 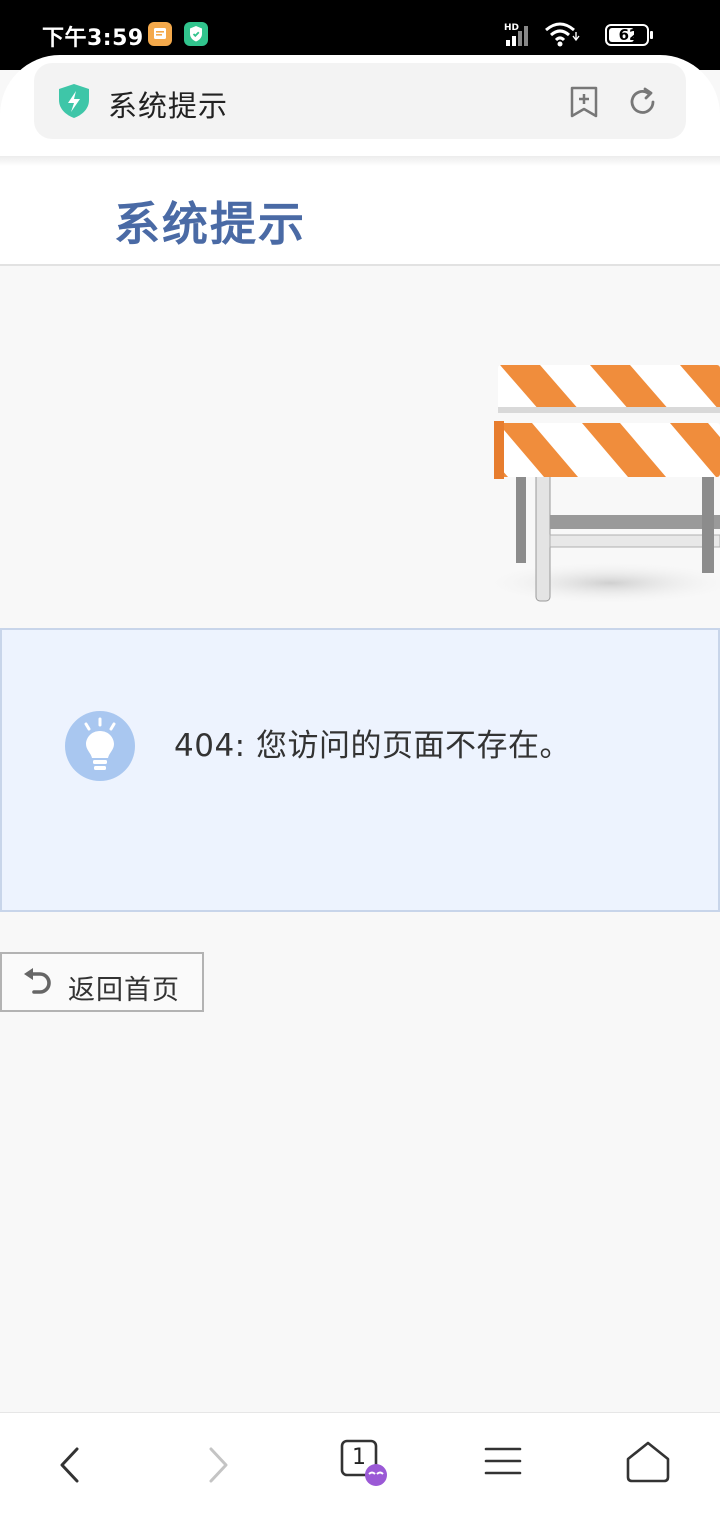 I want to click on page-header: 系统提示, so click(x=360, y=216).